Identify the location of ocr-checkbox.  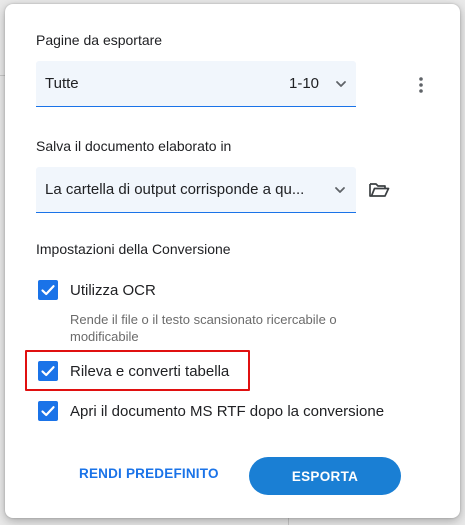
(48, 290).